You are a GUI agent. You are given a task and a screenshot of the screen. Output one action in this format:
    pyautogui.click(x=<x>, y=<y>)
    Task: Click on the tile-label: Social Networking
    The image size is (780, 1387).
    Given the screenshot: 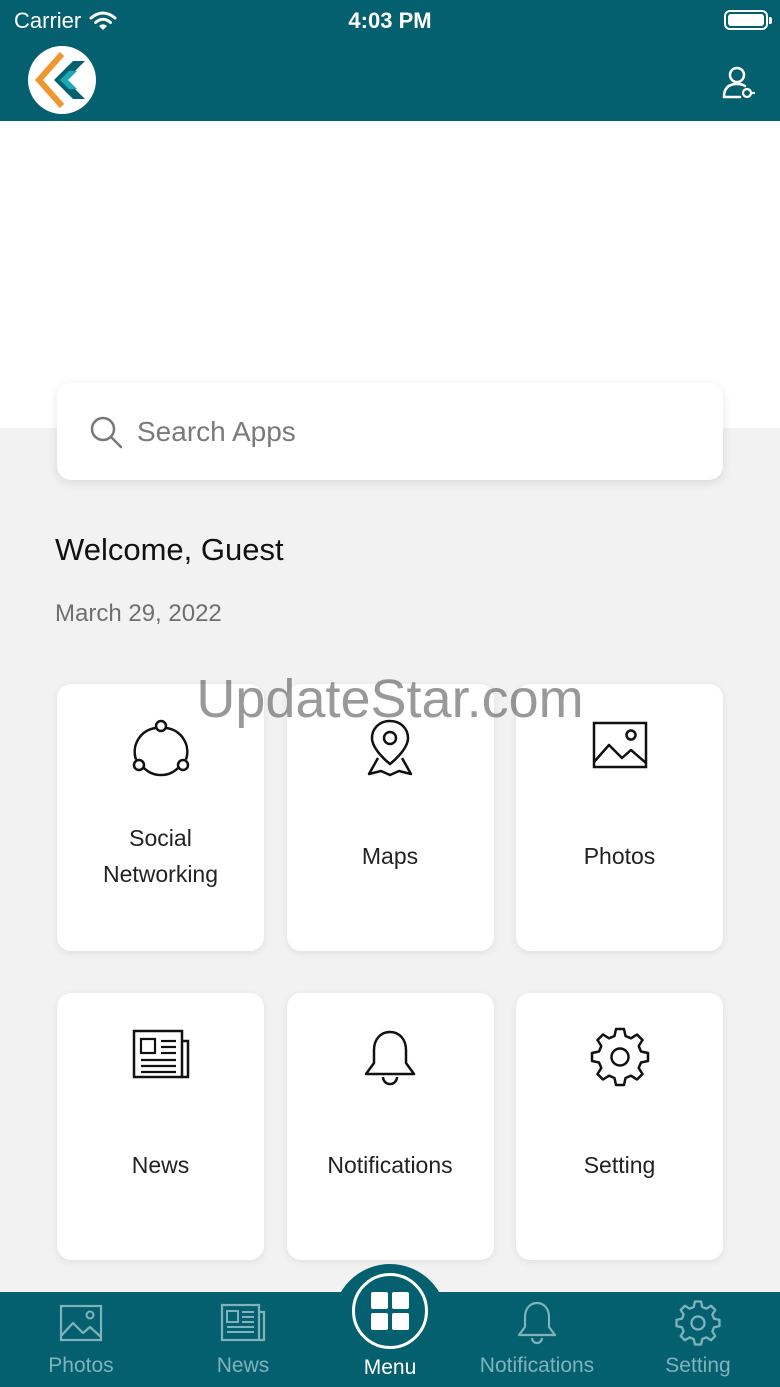 What is the action you would take?
    pyautogui.click(x=160, y=856)
    